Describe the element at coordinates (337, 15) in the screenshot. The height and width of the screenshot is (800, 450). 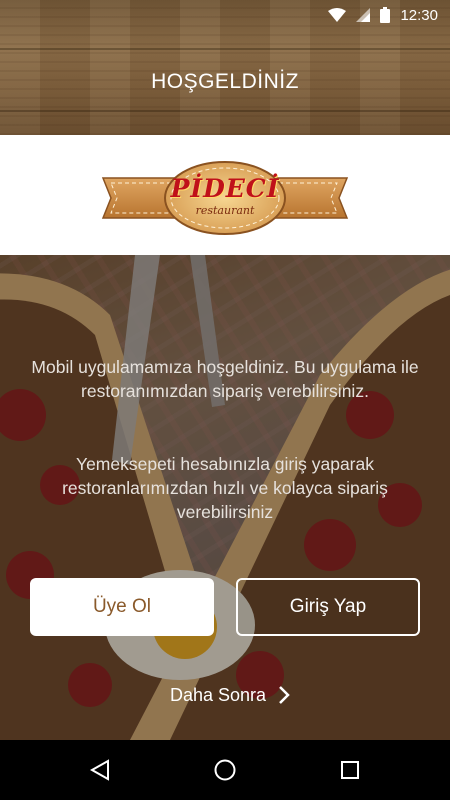
I see `wifi-icon` at that location.